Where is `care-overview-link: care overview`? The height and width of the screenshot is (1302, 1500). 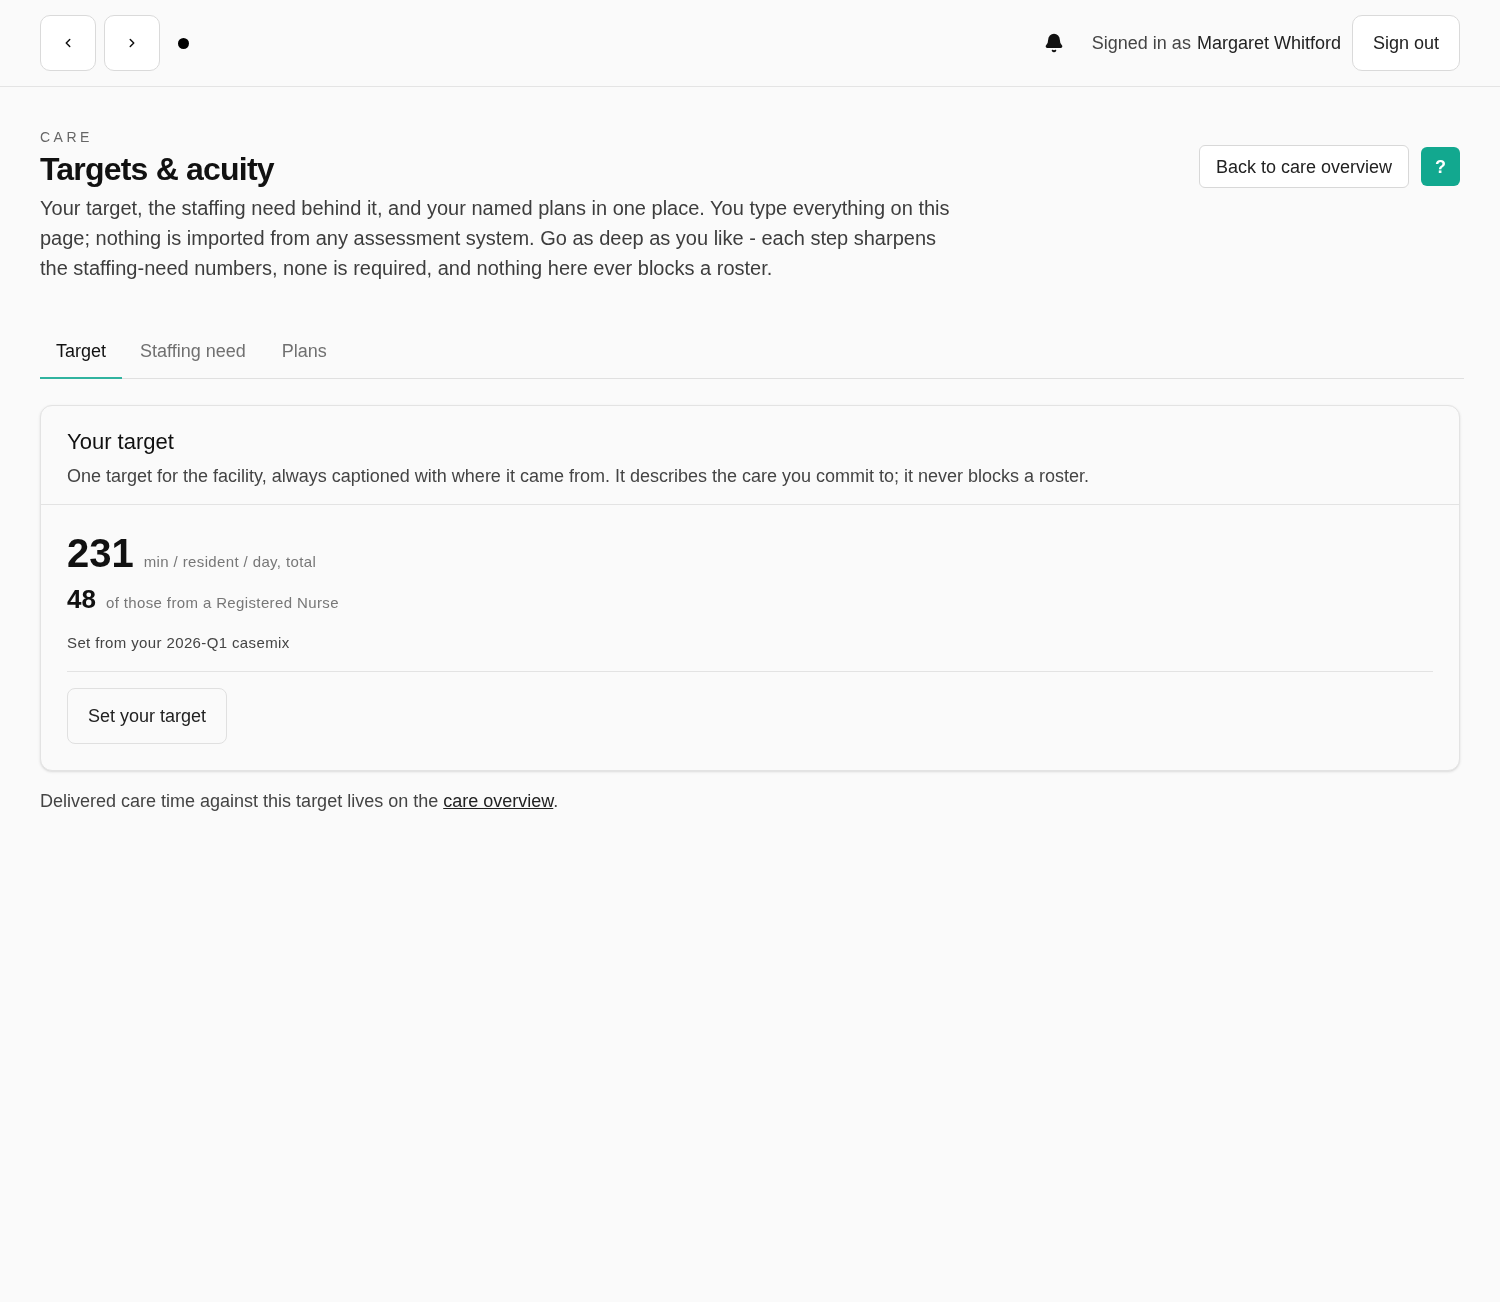 care-overview-link: care overview is located at coordinates (498, 800).